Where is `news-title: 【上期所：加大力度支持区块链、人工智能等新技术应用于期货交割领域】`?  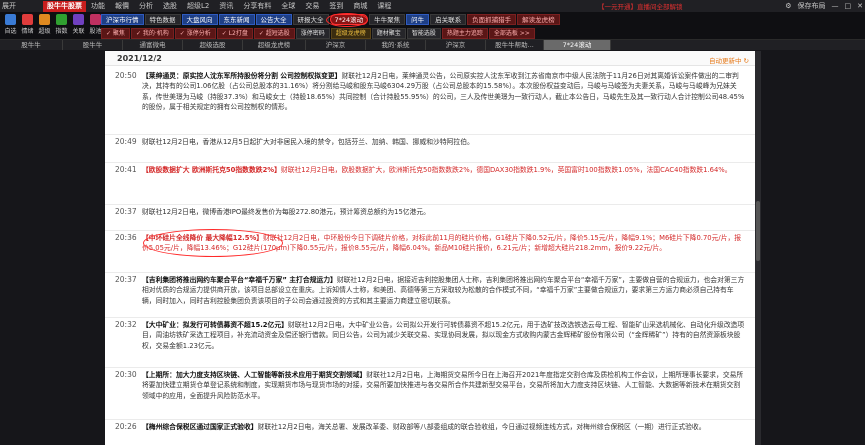 news-title: 【上期所：加大力度支持区块链、人工智能等新技术应用于期货交割领域】 is located at coordinates (254, 375).